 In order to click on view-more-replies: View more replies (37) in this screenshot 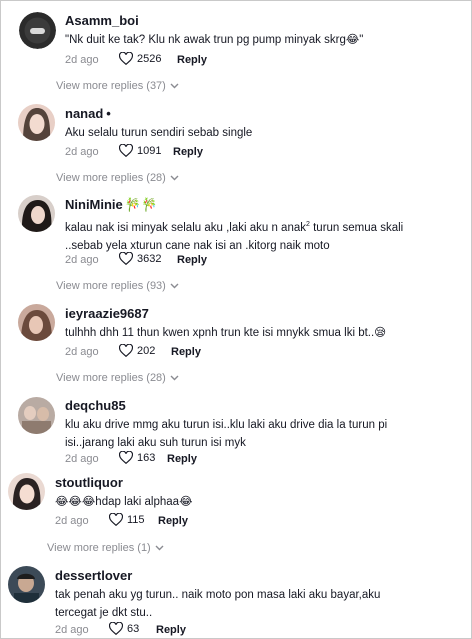, I will do `click(117, 86)`.